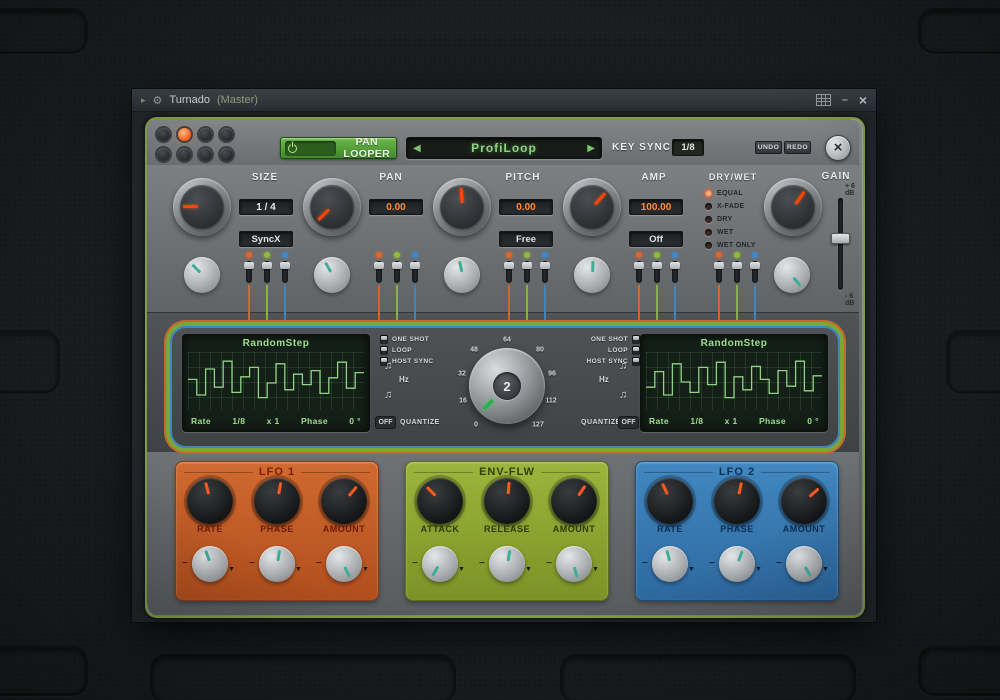 The width and height of the screenshot is (1000, 700). Describe the element at coordinates (591, 148) in the screenshot. I see `preset-next-icon: ▶` at that location.